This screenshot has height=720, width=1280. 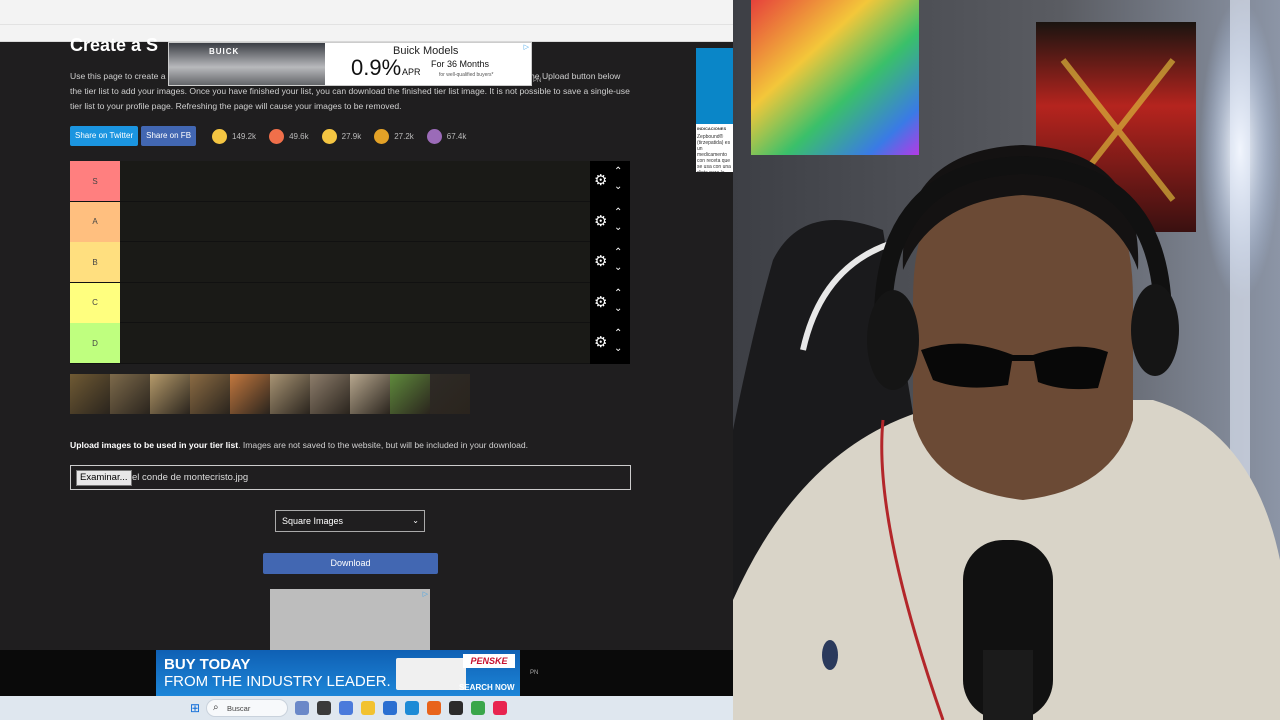 What do you see at coordinates (500, 708) in the screenshot?
I see `tiktok-icon` at bounding box center [500, 708].